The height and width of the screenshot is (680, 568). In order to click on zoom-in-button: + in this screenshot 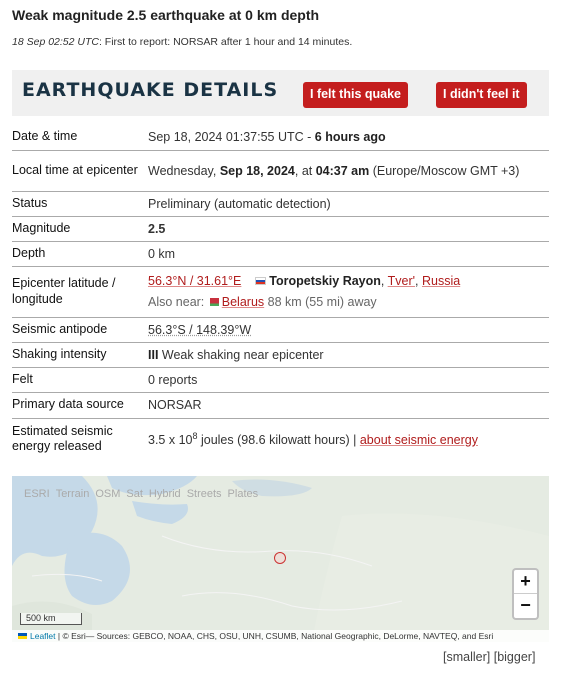, I will do `click(525, 582)`.